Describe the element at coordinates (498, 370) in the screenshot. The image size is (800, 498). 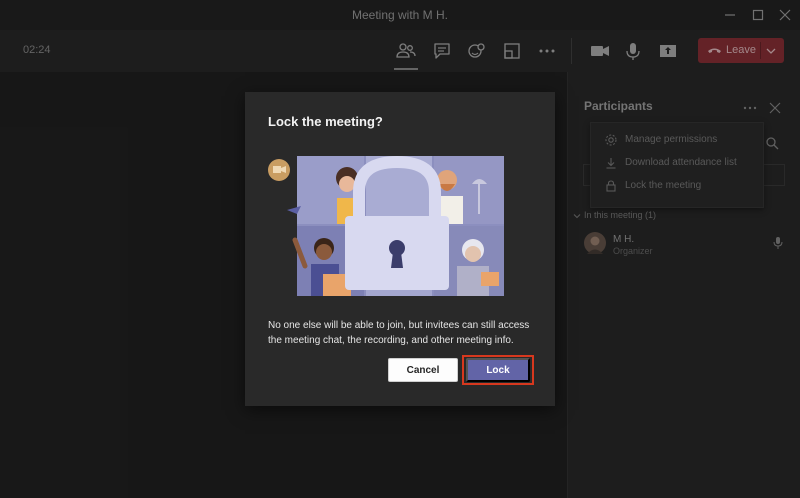
I see `lock-button: Lock` at that location.